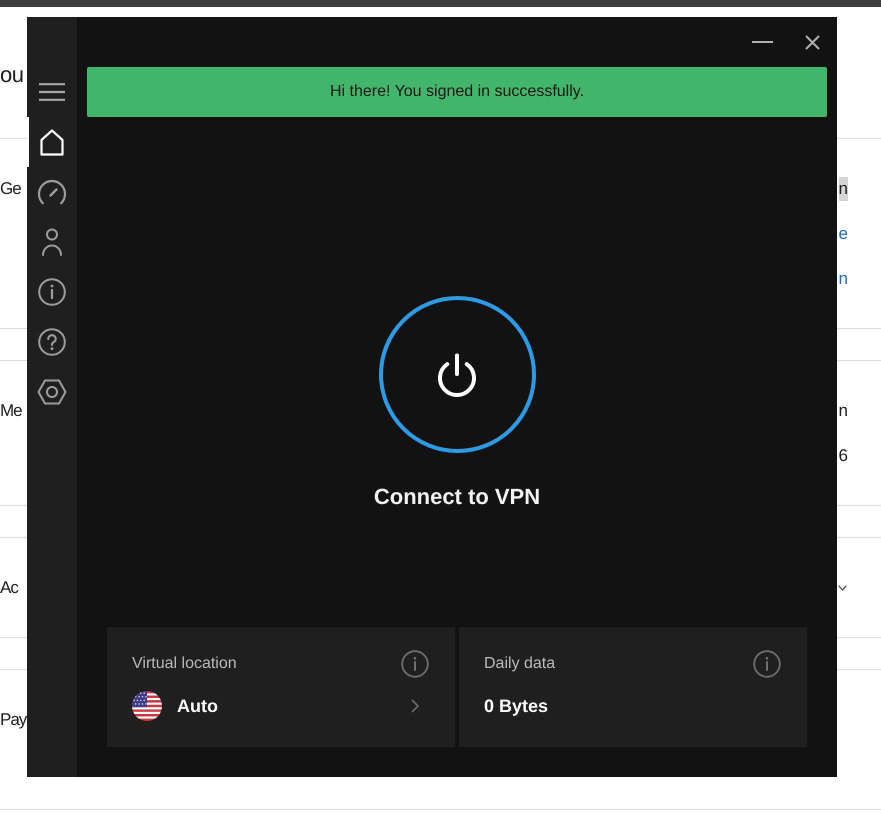  I want to click on minimize-icon, so click(762, 42).